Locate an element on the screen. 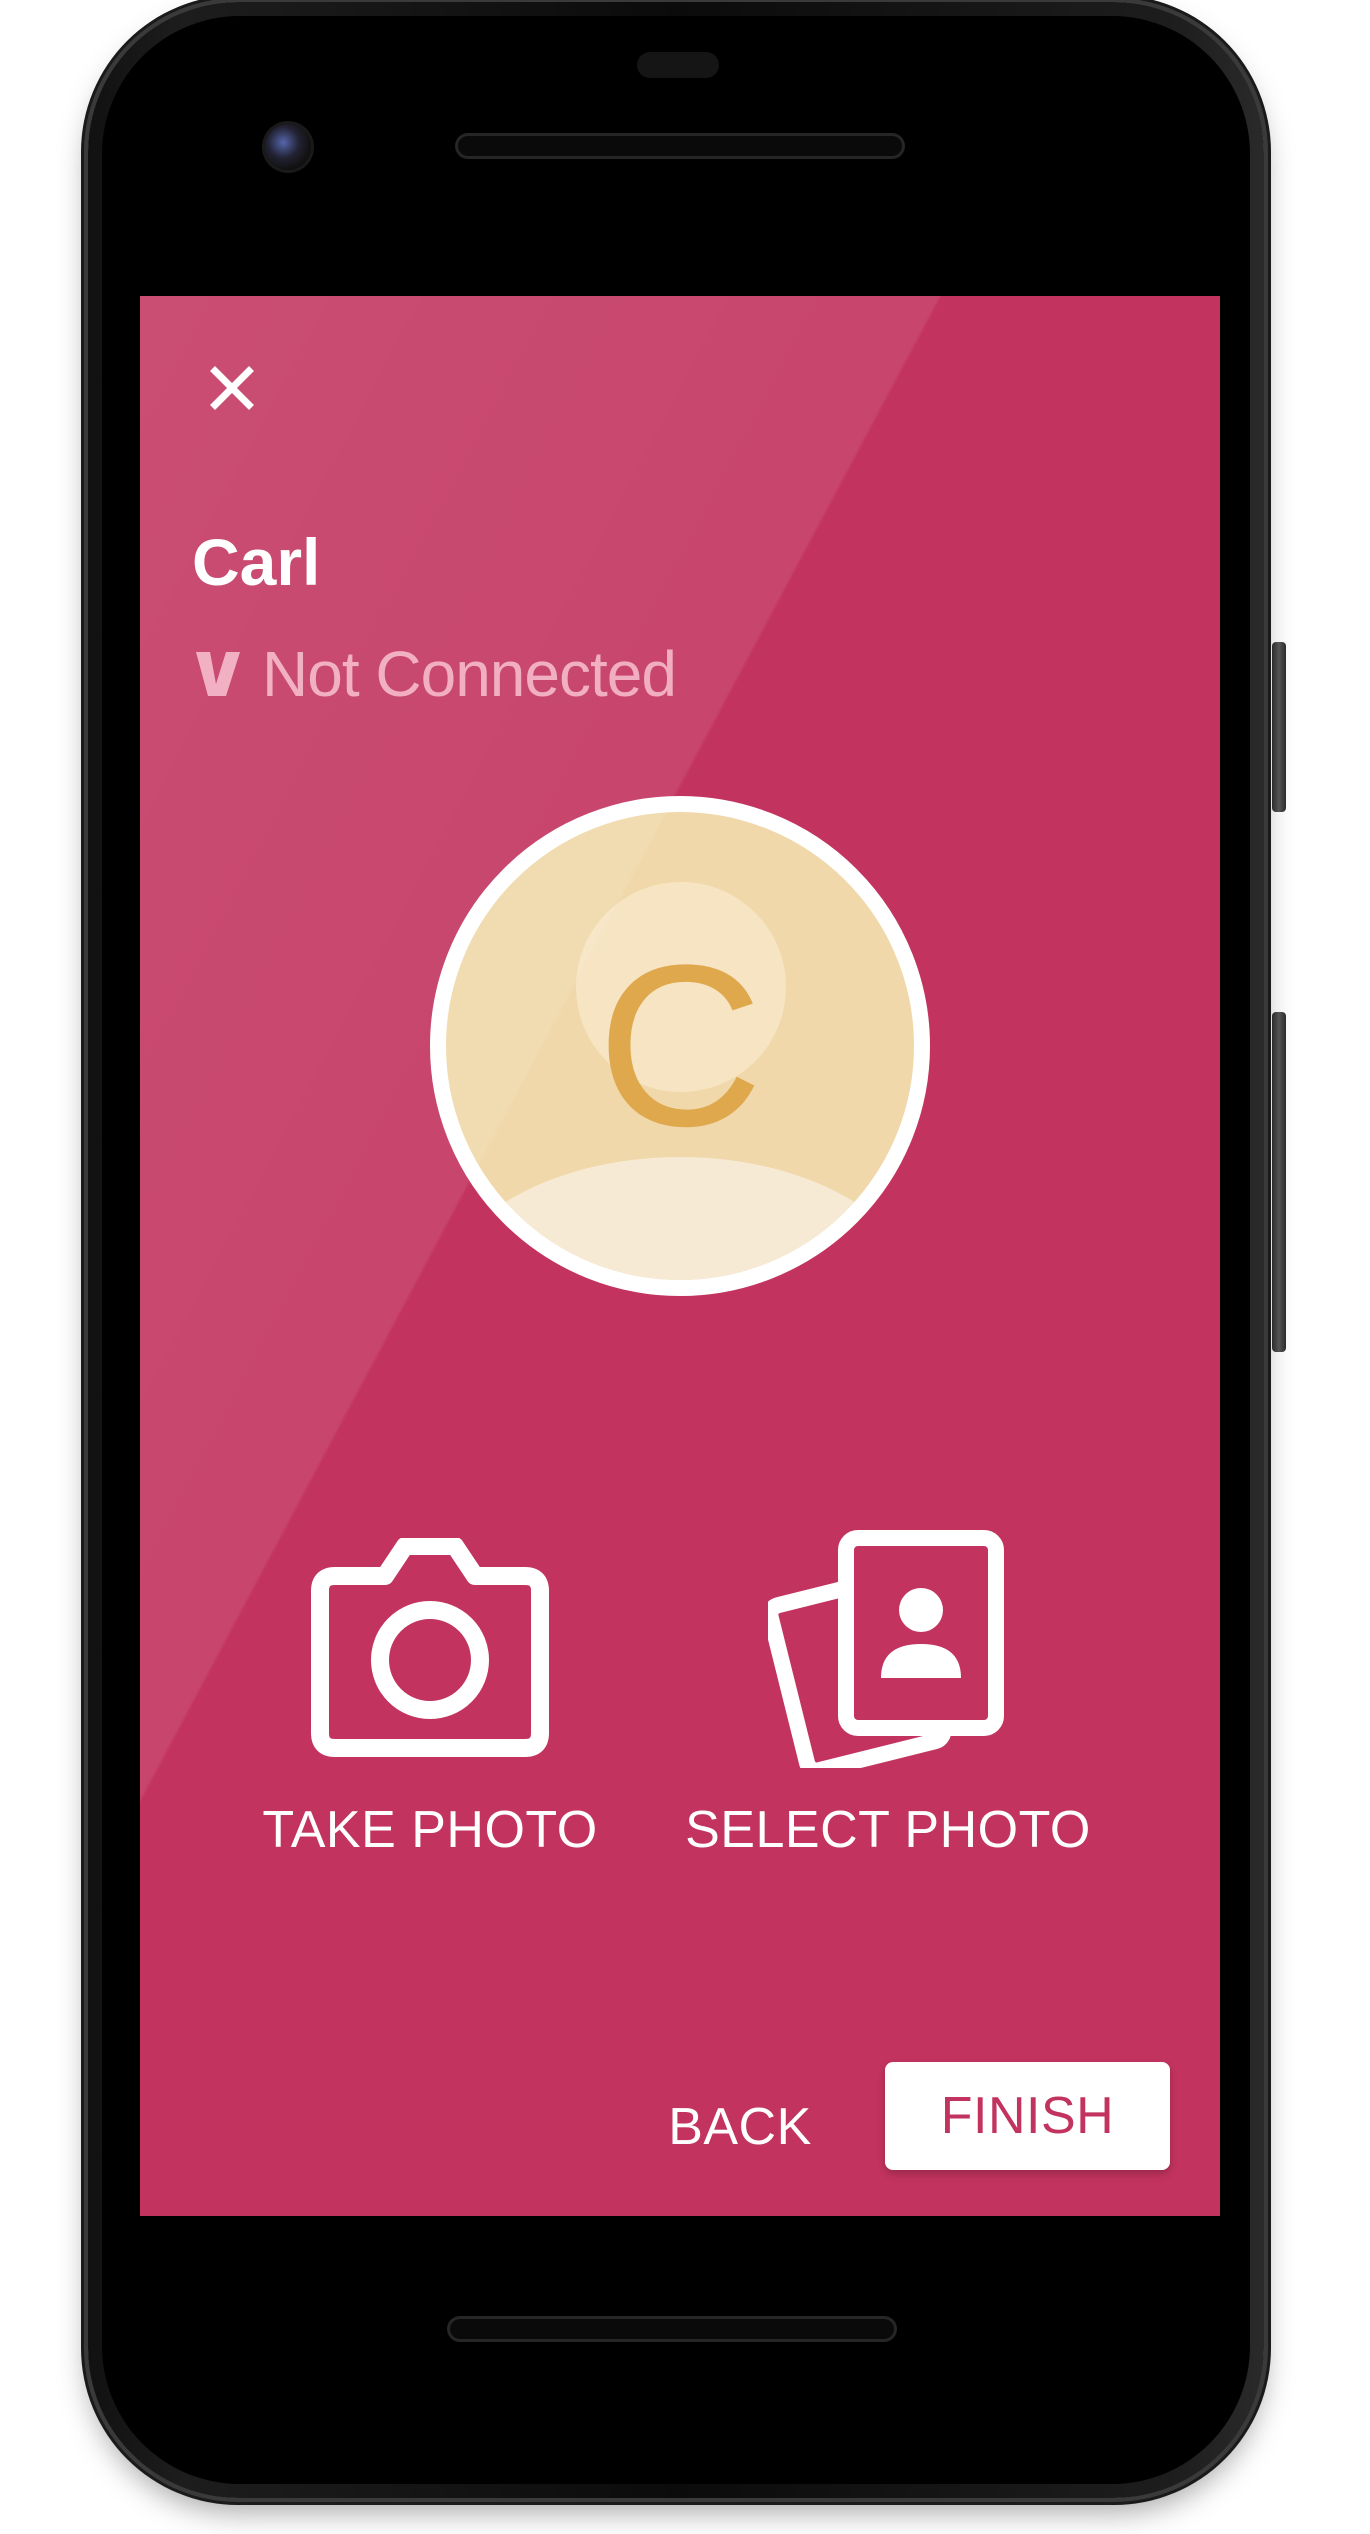 The width and height of the screenshot is (1370, 2534). connection-status: Not Connected is located at coordinates (434, 674).